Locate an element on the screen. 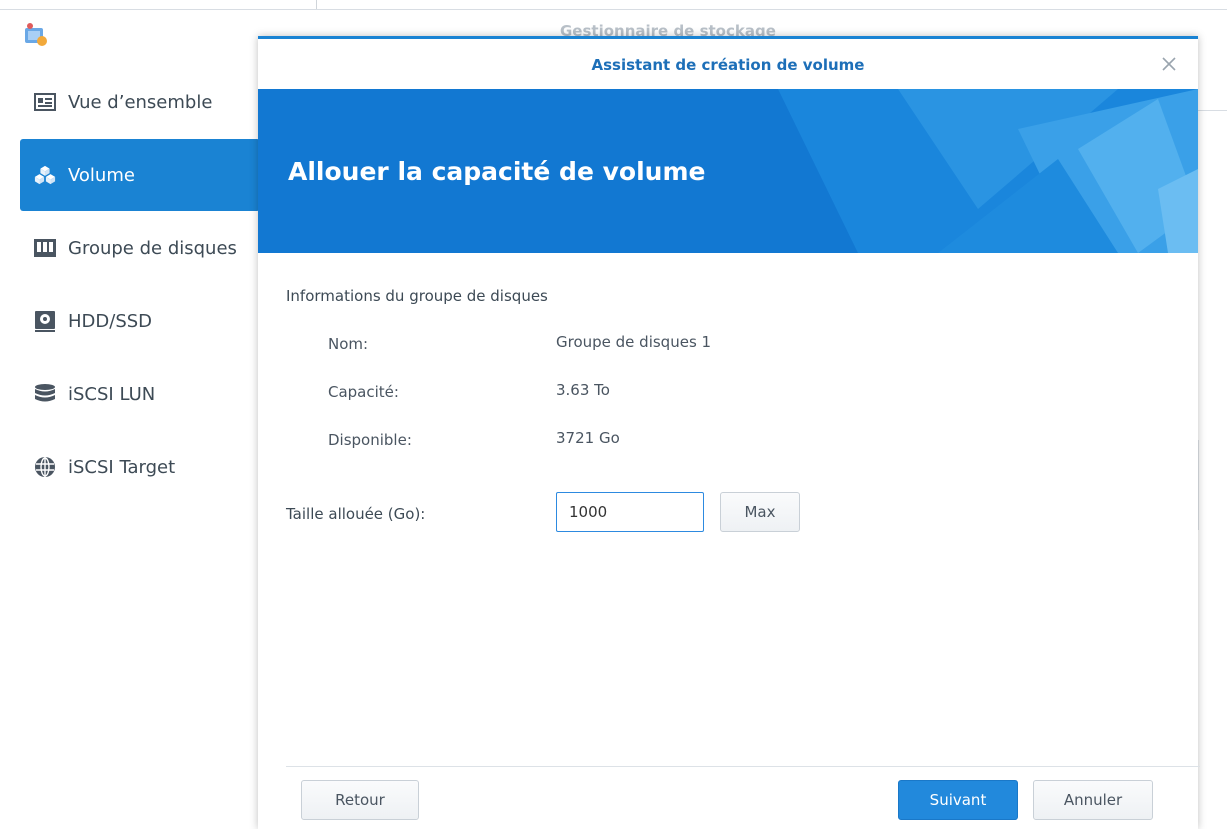 The width and height of the screenshot is (1227, 829). storage-manager-app-icon is located at coordinates (35, 35).